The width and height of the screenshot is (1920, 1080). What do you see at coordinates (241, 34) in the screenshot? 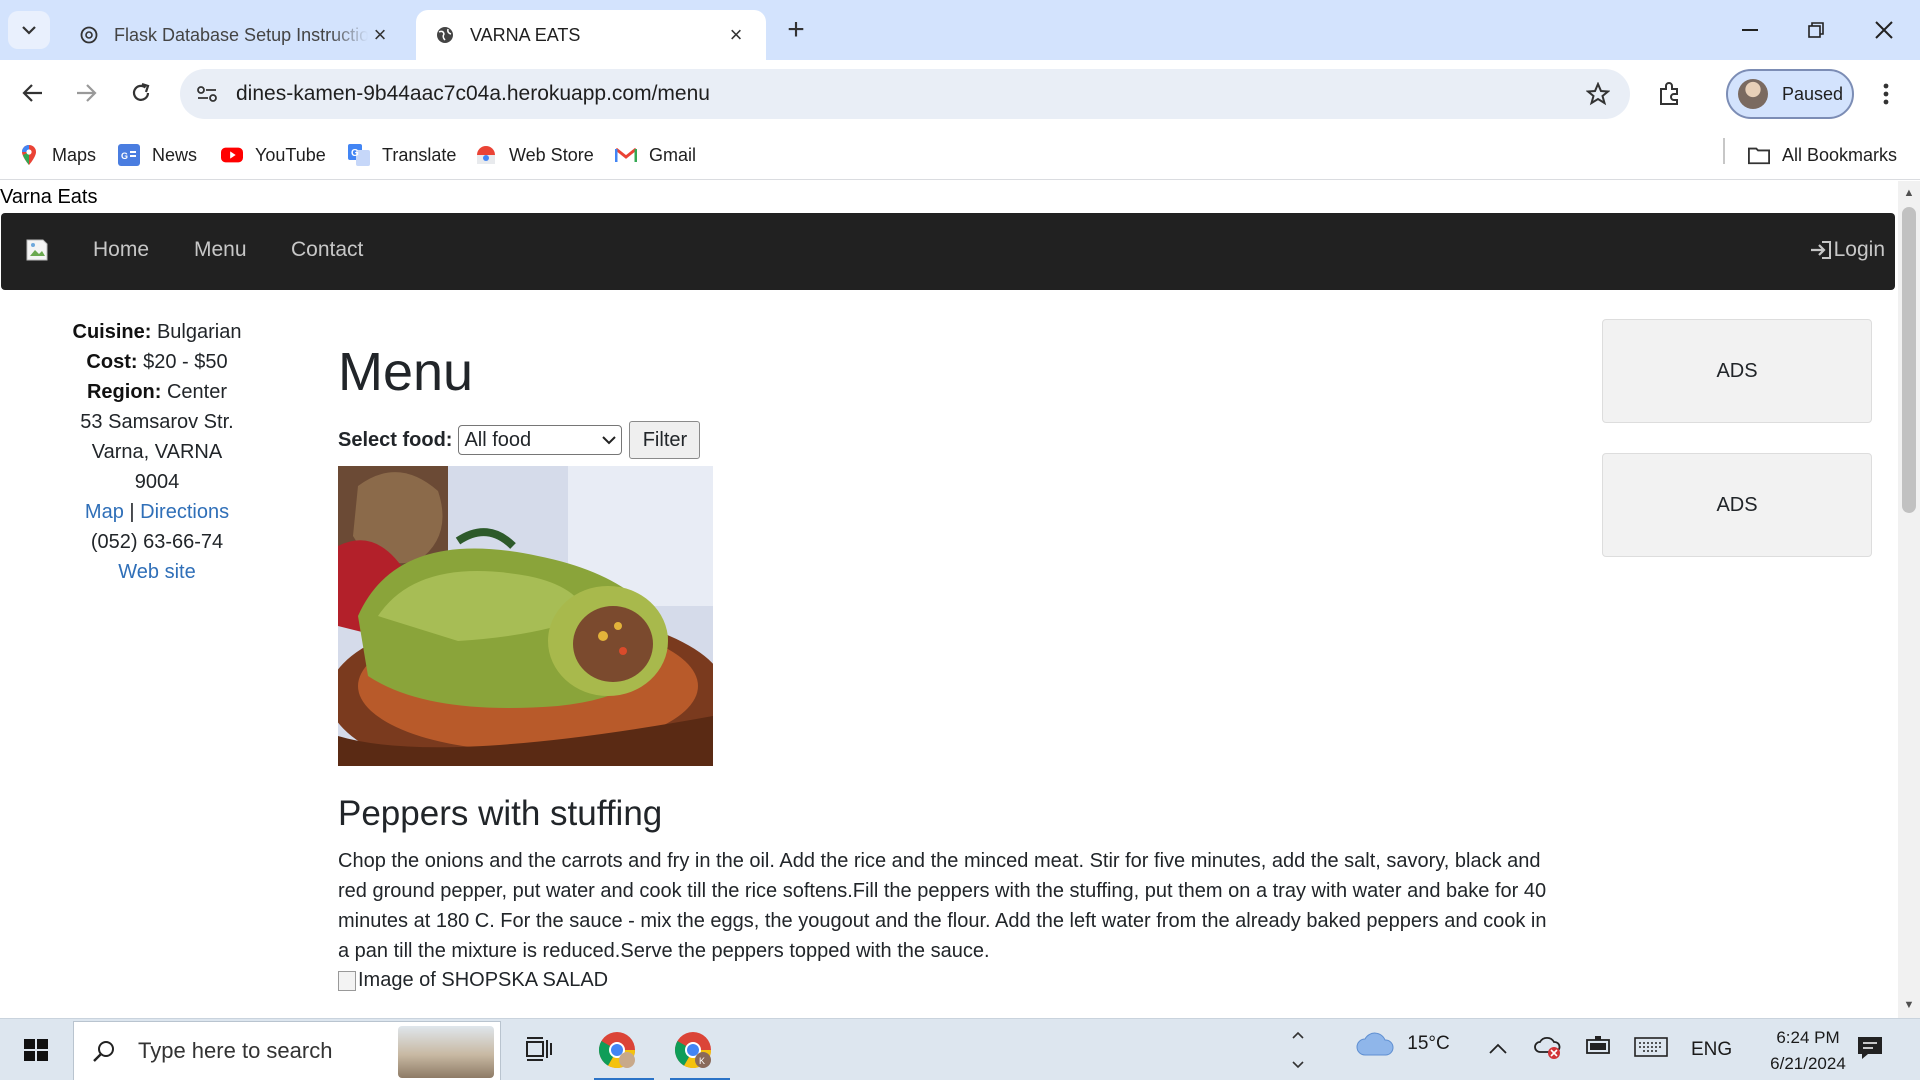
I see `tab-title: Flask Database Setup Instructio` at bounding box center [241, 34].